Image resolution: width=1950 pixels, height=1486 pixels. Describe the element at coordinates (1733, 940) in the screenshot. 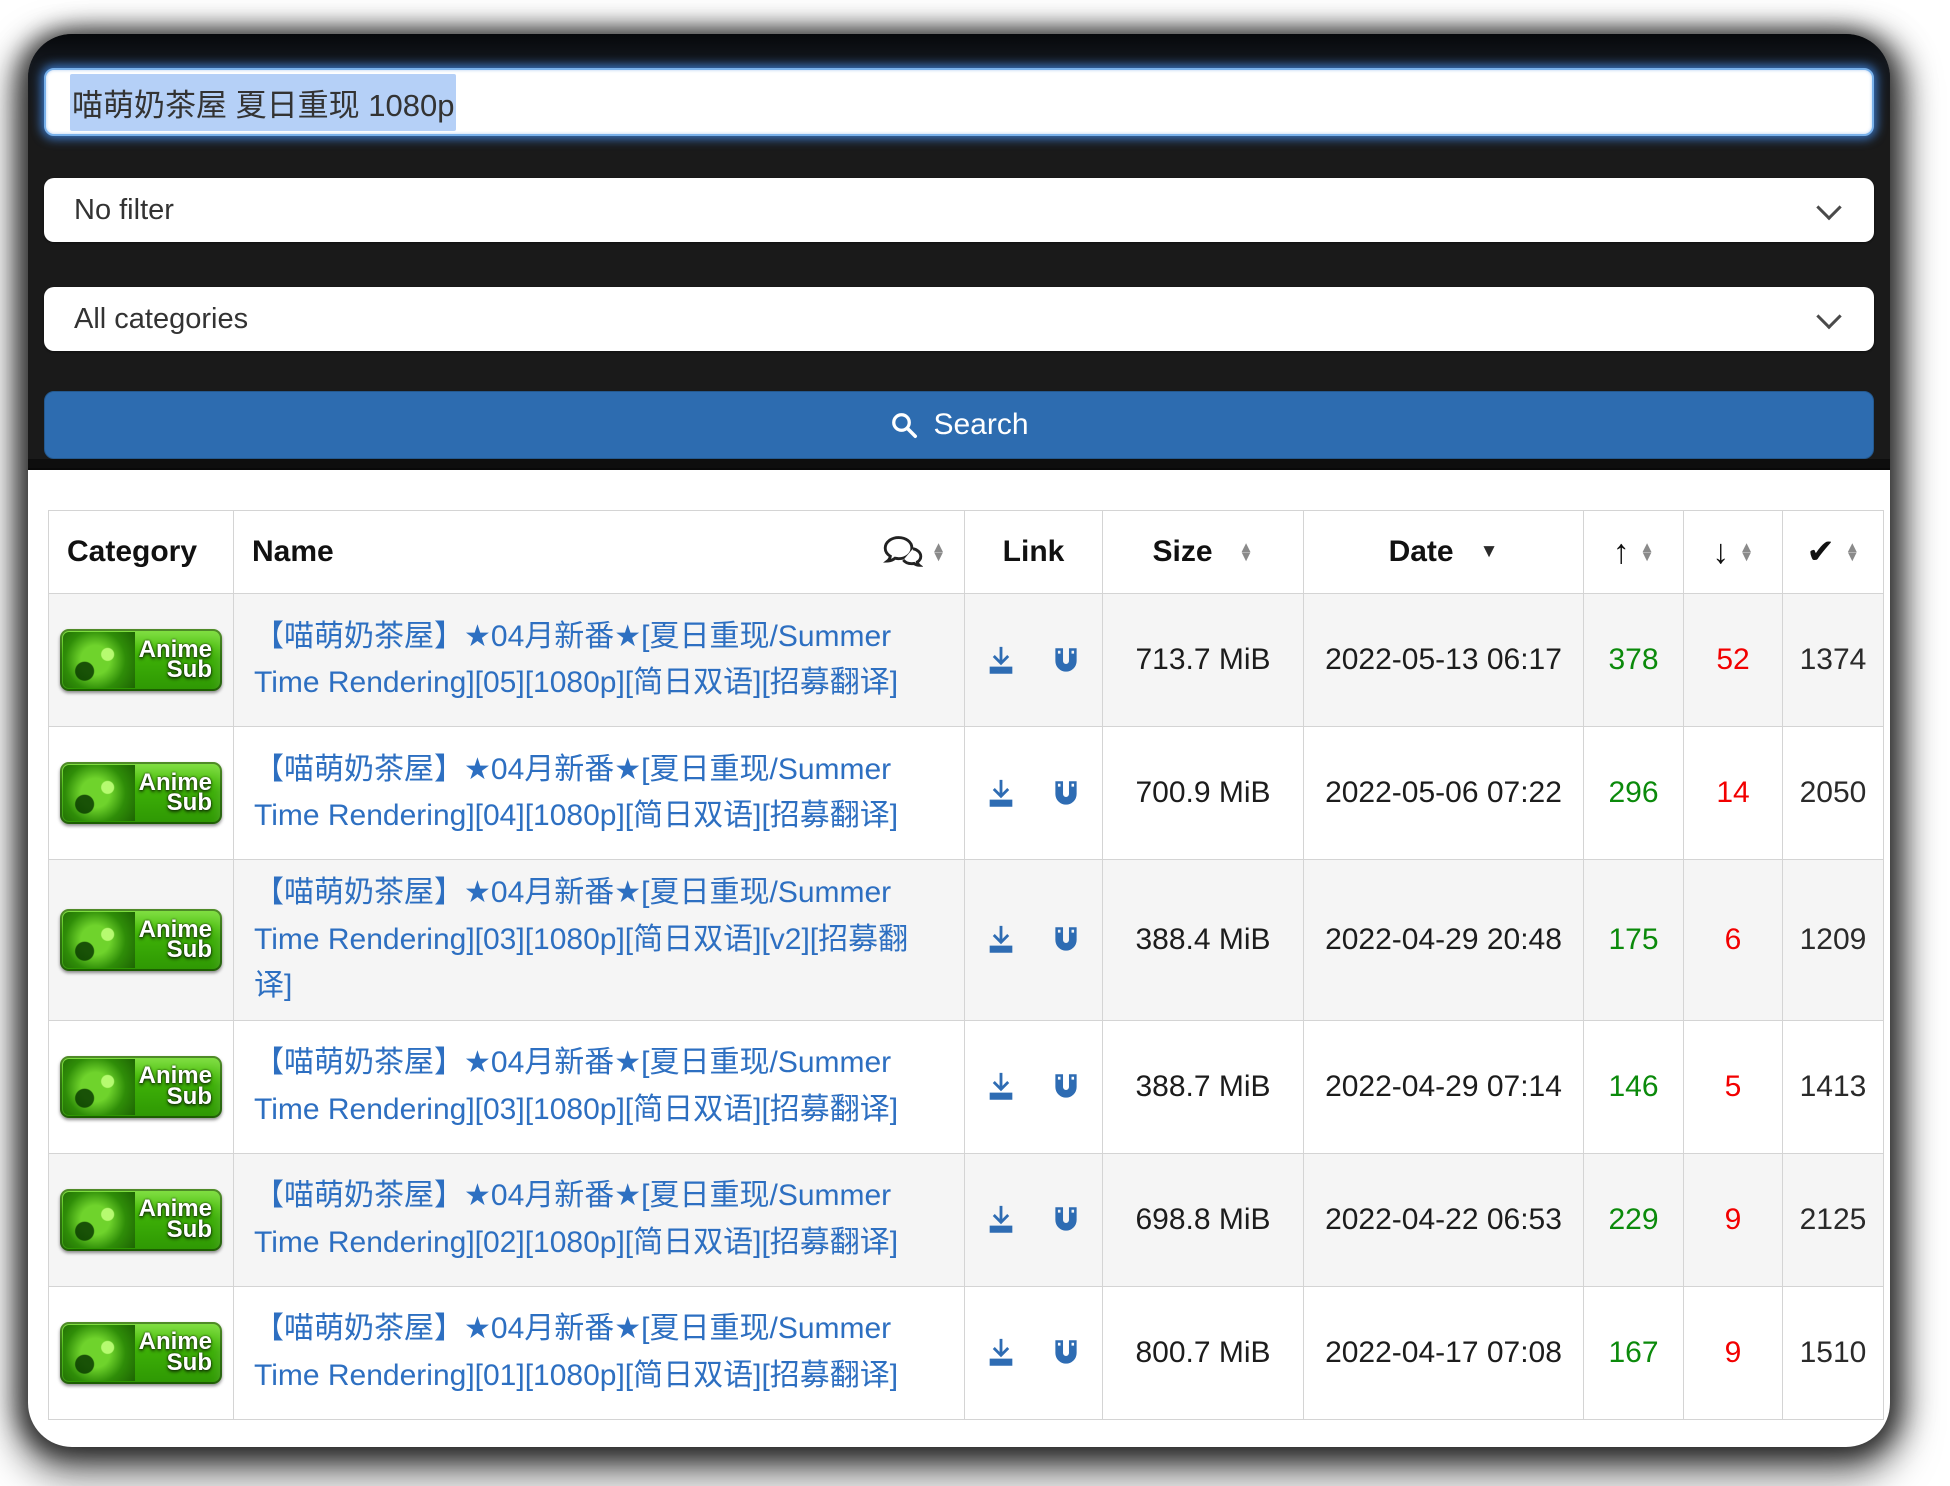

I see `leechers-cell: 6` at that location.